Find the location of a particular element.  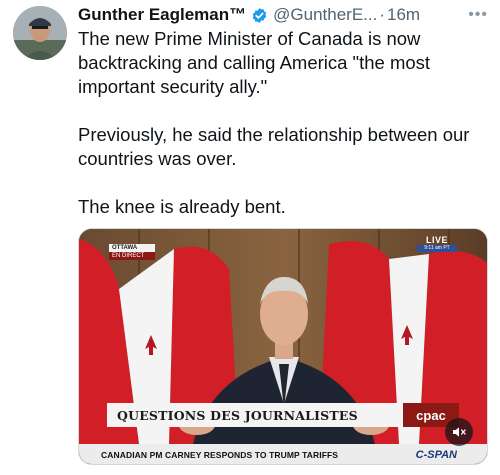

cspan-logo: C-SPAN is located at coordinates (436, 455).